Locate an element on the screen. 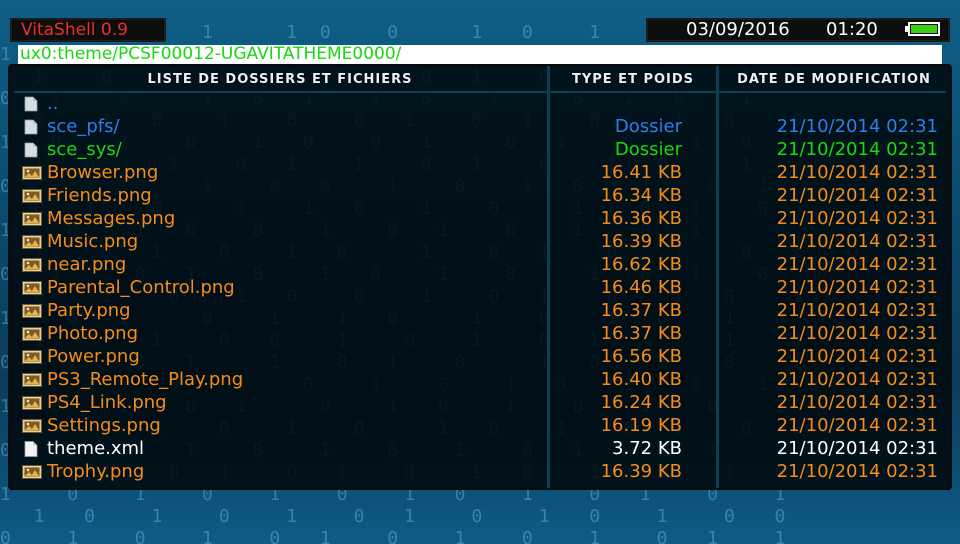 The image size is (960, 544). file-name: Photo.png is located at coordinates (93, 333).